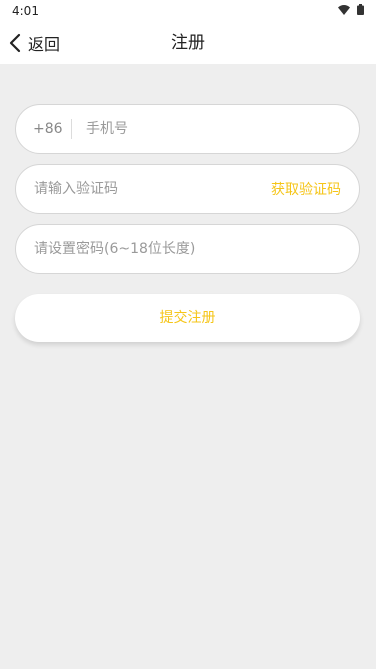 The width and height of the screenshot is (376, 669). I want to click on submit-register-button: 提交注册, so click(187, 318).